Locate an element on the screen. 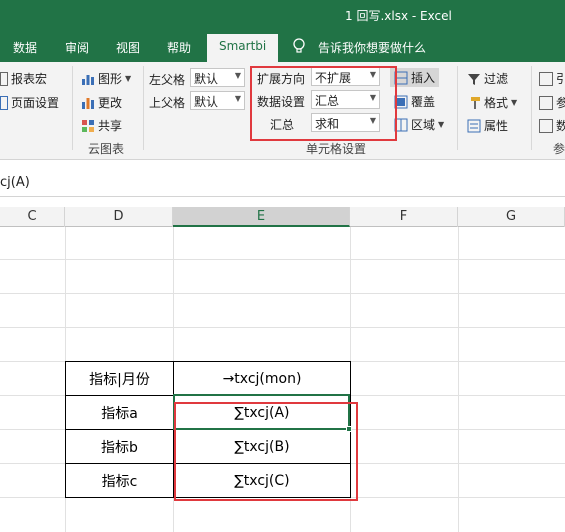 The image size is (565, 532). tab-smartbi: Smartbi is located at coordinates (243, 48).